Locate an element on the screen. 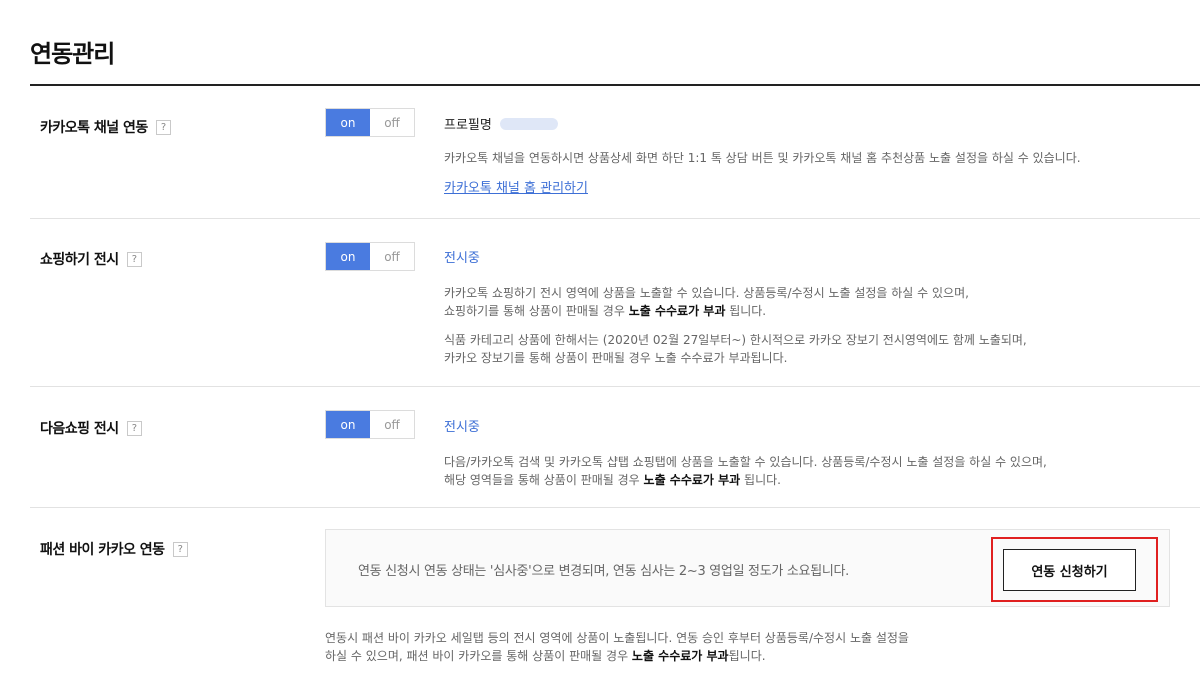  page-title: 연동관리 is located at coordinates (72, 54).